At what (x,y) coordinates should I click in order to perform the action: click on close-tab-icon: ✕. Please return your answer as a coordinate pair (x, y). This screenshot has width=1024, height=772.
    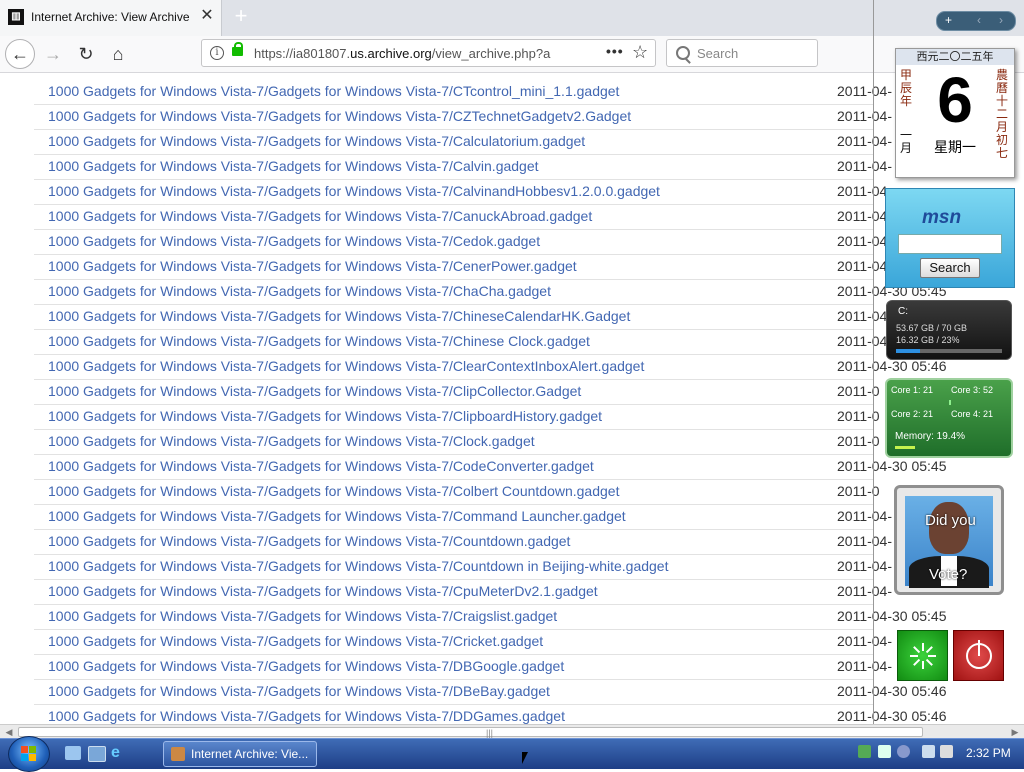
    Looking at the image, I should click on (207, 16).